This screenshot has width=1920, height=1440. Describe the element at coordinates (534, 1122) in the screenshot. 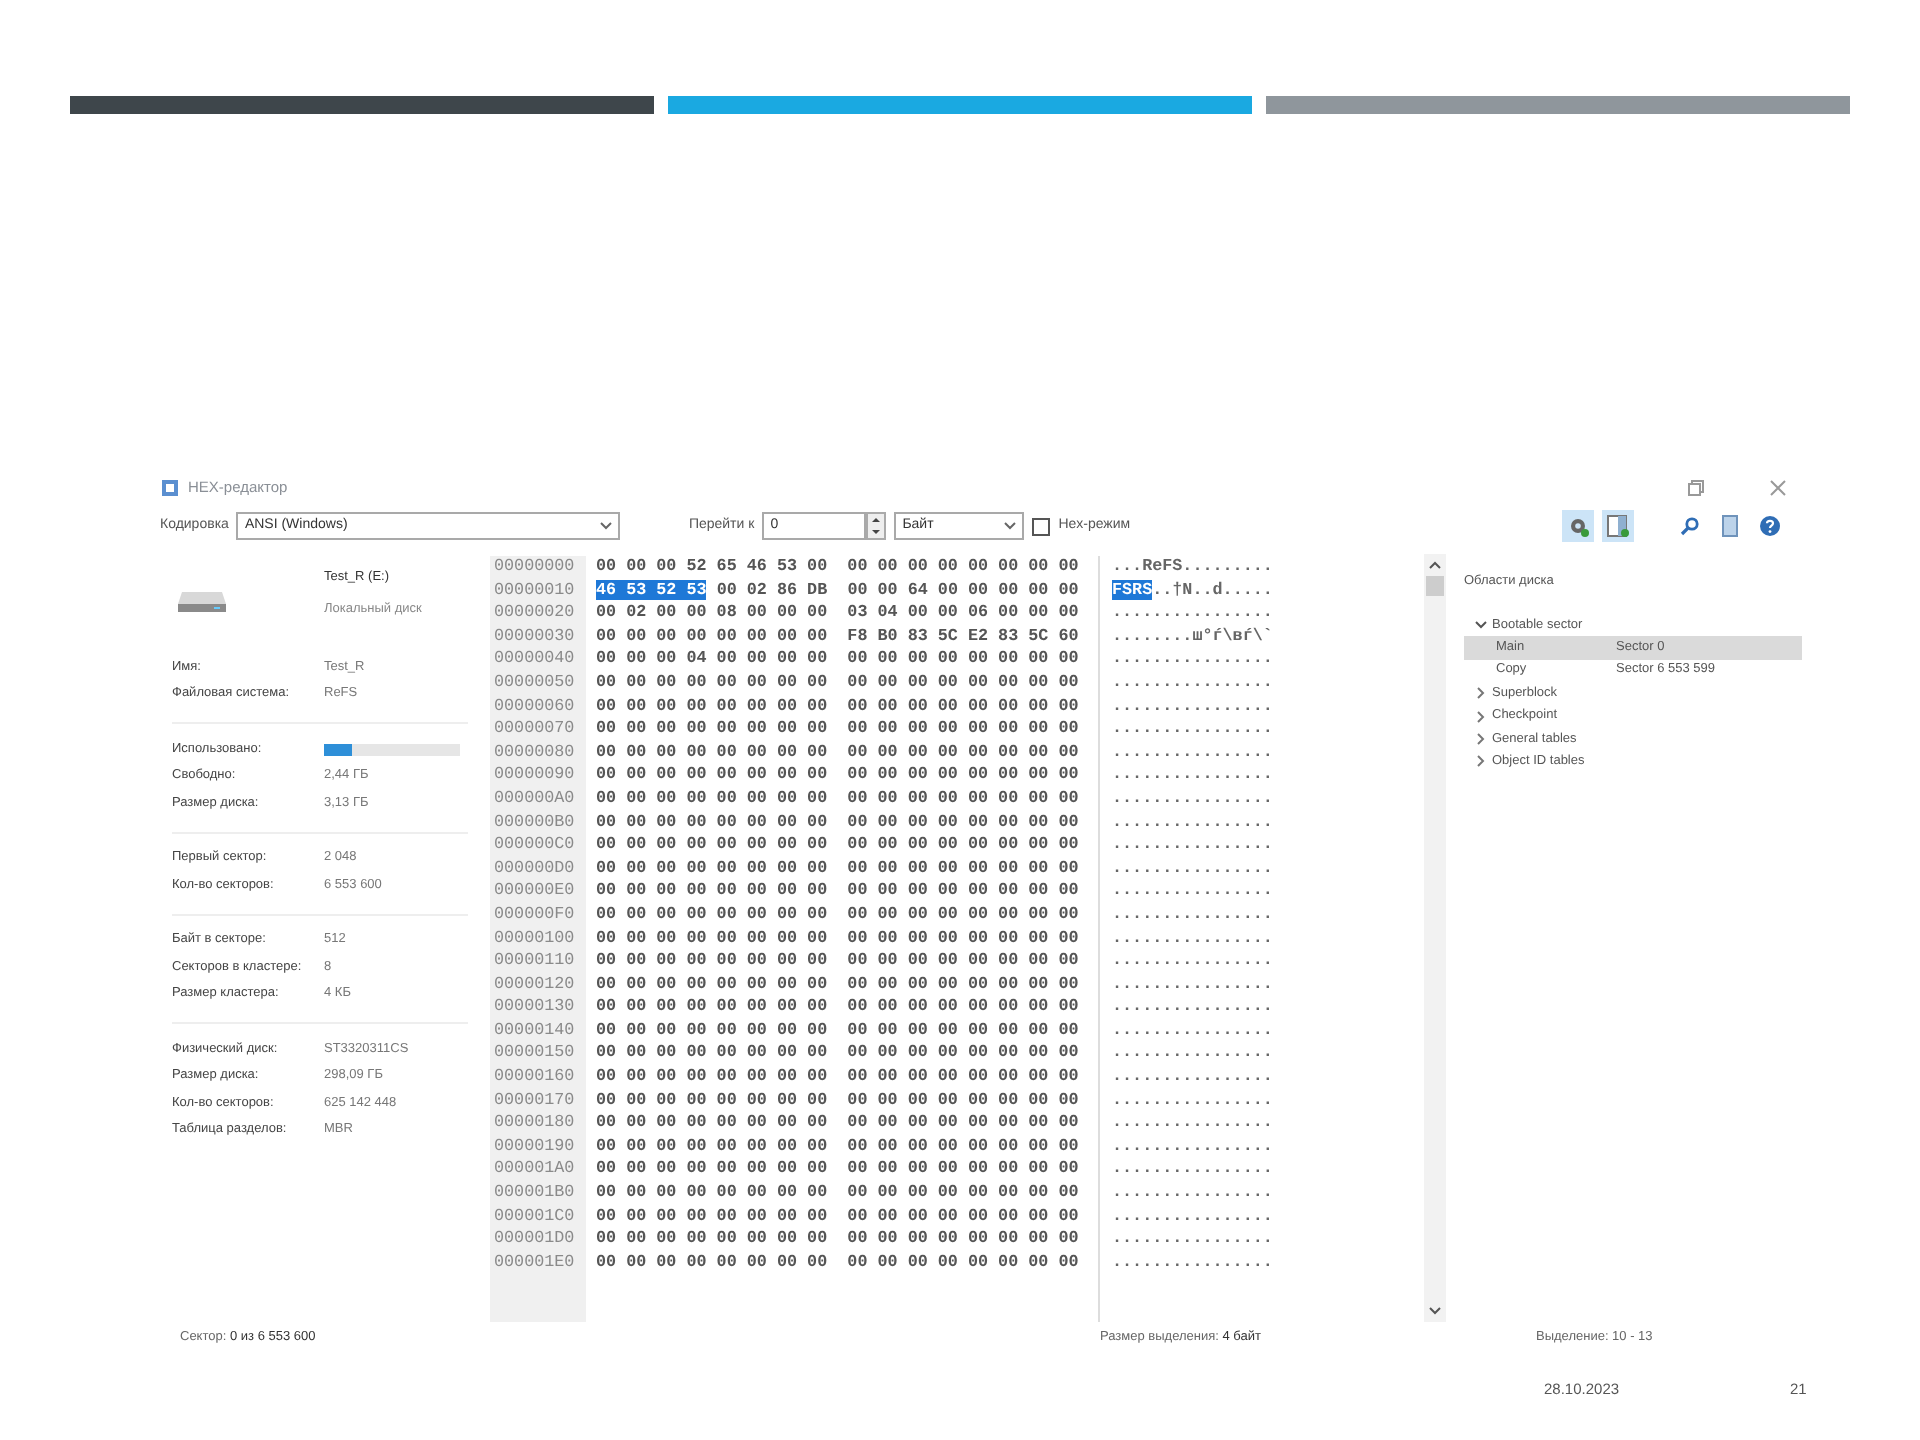

I see `offset-cell: 00000180` at that location.